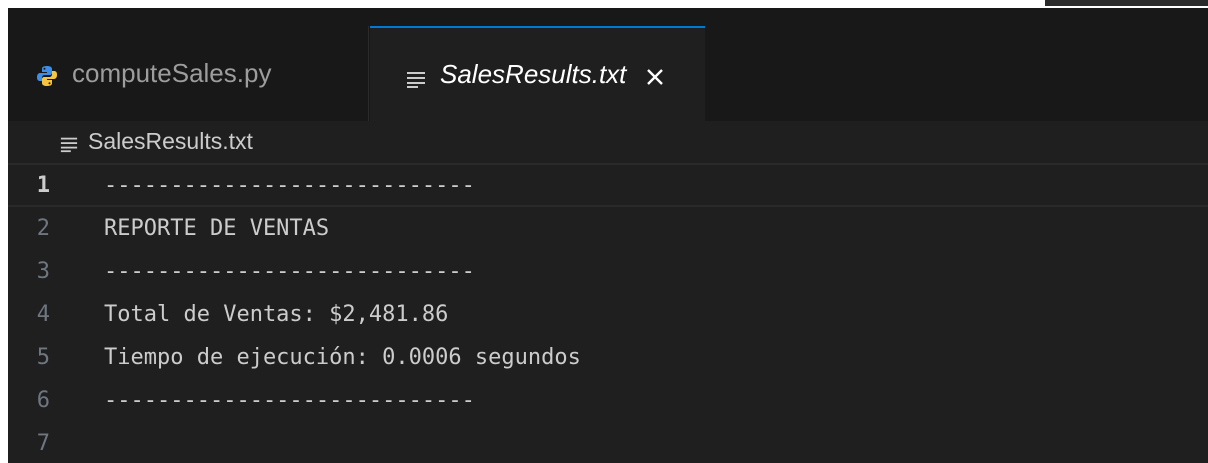 The width and height of the screenshot is (1208, 463). I want to click on tab-compute-sales: computeSales.py, so click(188, 73).